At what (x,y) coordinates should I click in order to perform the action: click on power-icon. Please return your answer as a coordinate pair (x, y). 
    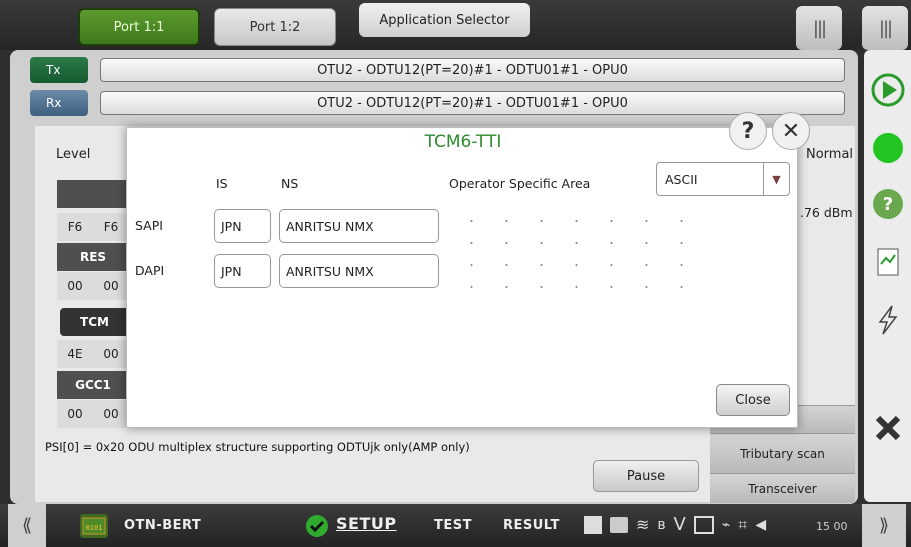
    Looking at the image, I should click on (593, 524).